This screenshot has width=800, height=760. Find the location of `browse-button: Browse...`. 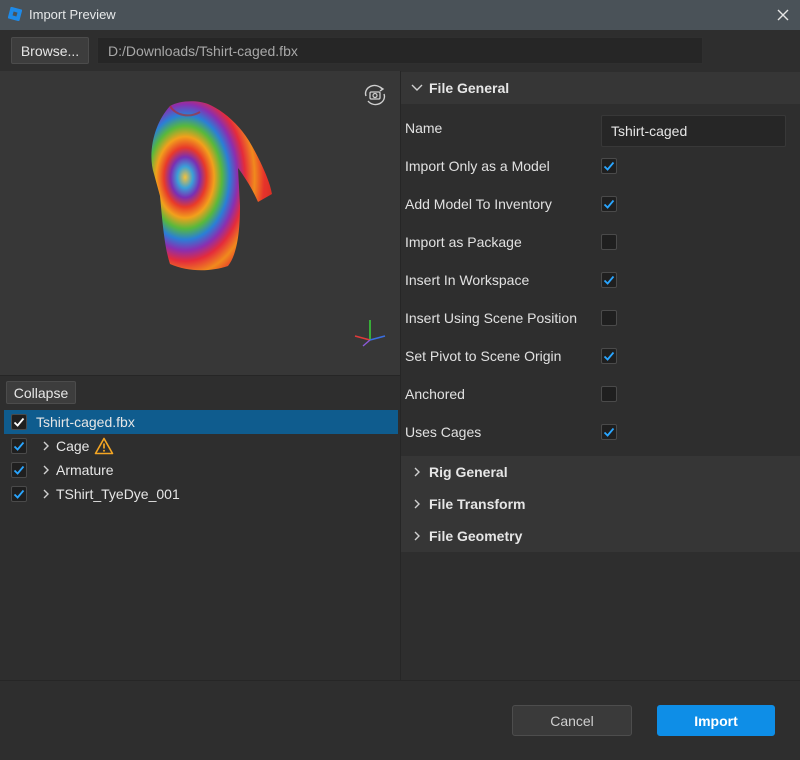

browse-button: Browse... is located at coordinates (50, 50).